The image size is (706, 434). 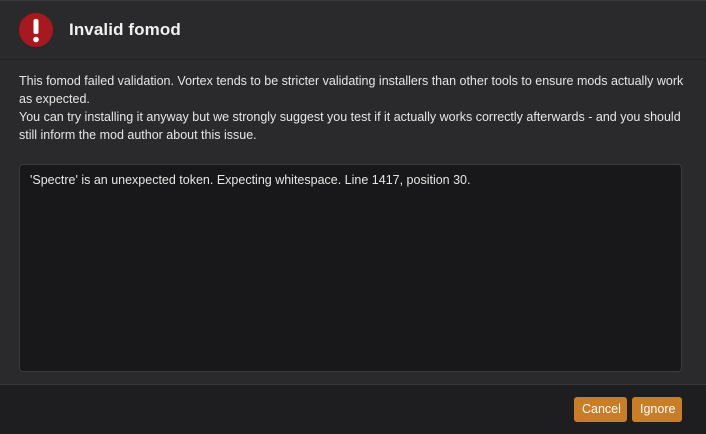 What do you see at coordinates (125, 29) in the screenshot?
I see `dialog-title: Invalid fomod` at bounding box center [125, 29].